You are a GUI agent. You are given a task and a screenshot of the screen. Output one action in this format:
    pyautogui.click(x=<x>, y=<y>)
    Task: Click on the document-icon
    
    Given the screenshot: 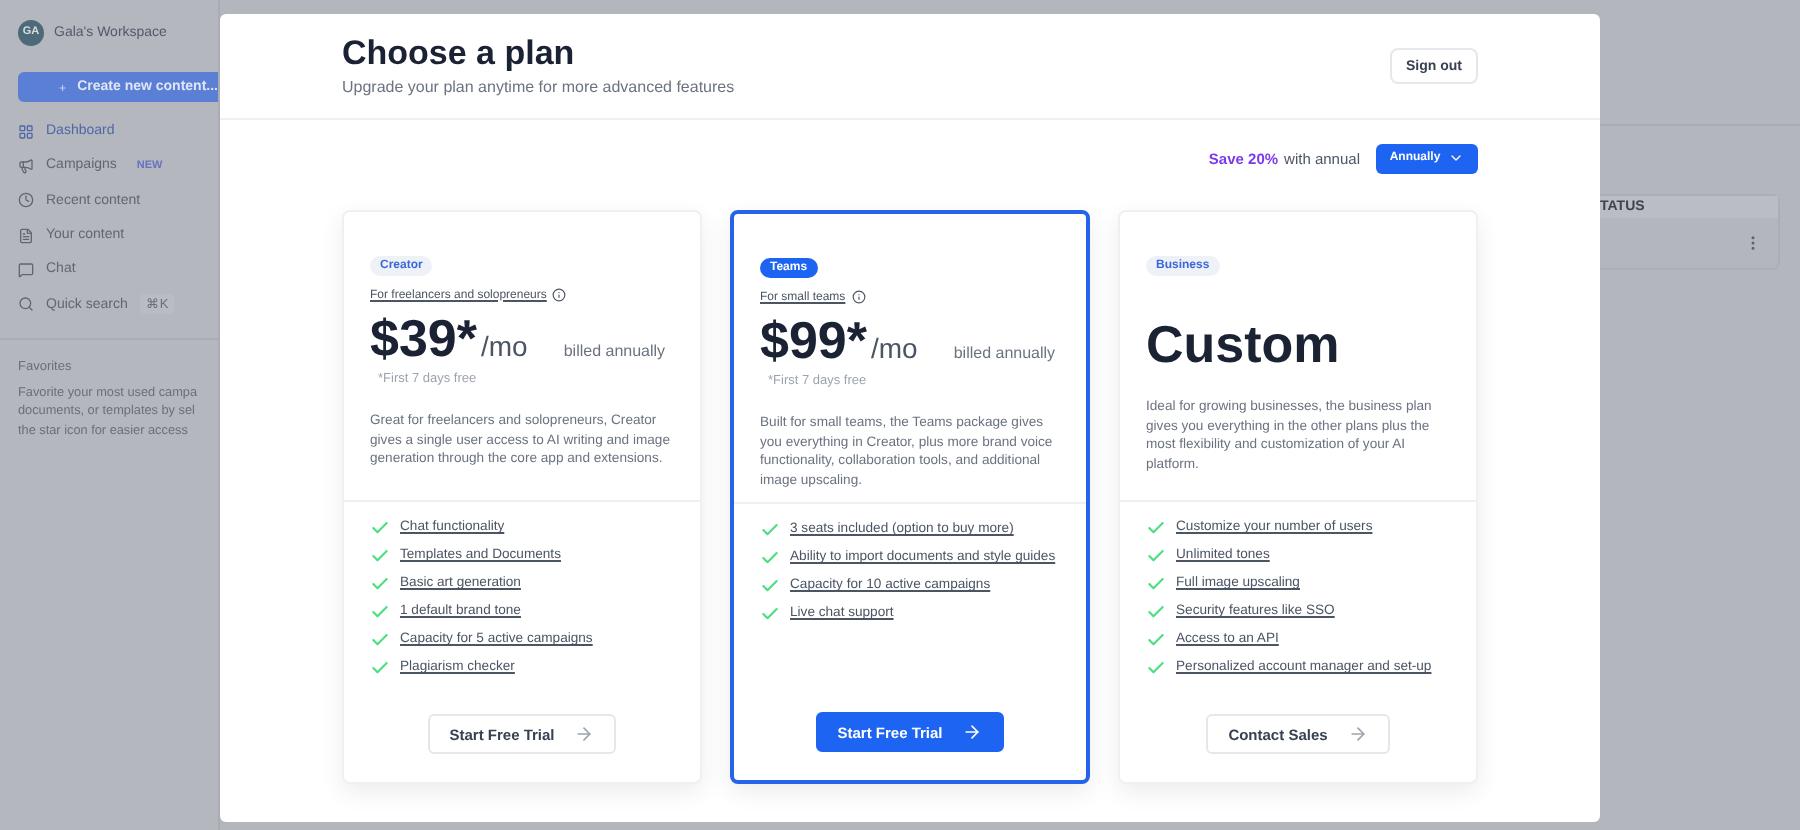 What is the action you would take?
    pyautogui.click(x=26, y=235)
    